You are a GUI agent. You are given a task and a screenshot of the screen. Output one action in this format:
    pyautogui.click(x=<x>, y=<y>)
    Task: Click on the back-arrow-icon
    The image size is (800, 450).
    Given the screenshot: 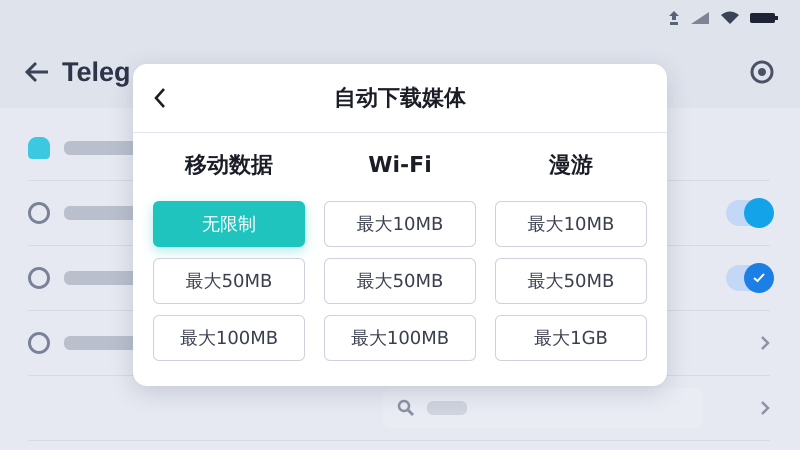 What is the action you would take?
    pyautogui.click(x=37, y=72)
    